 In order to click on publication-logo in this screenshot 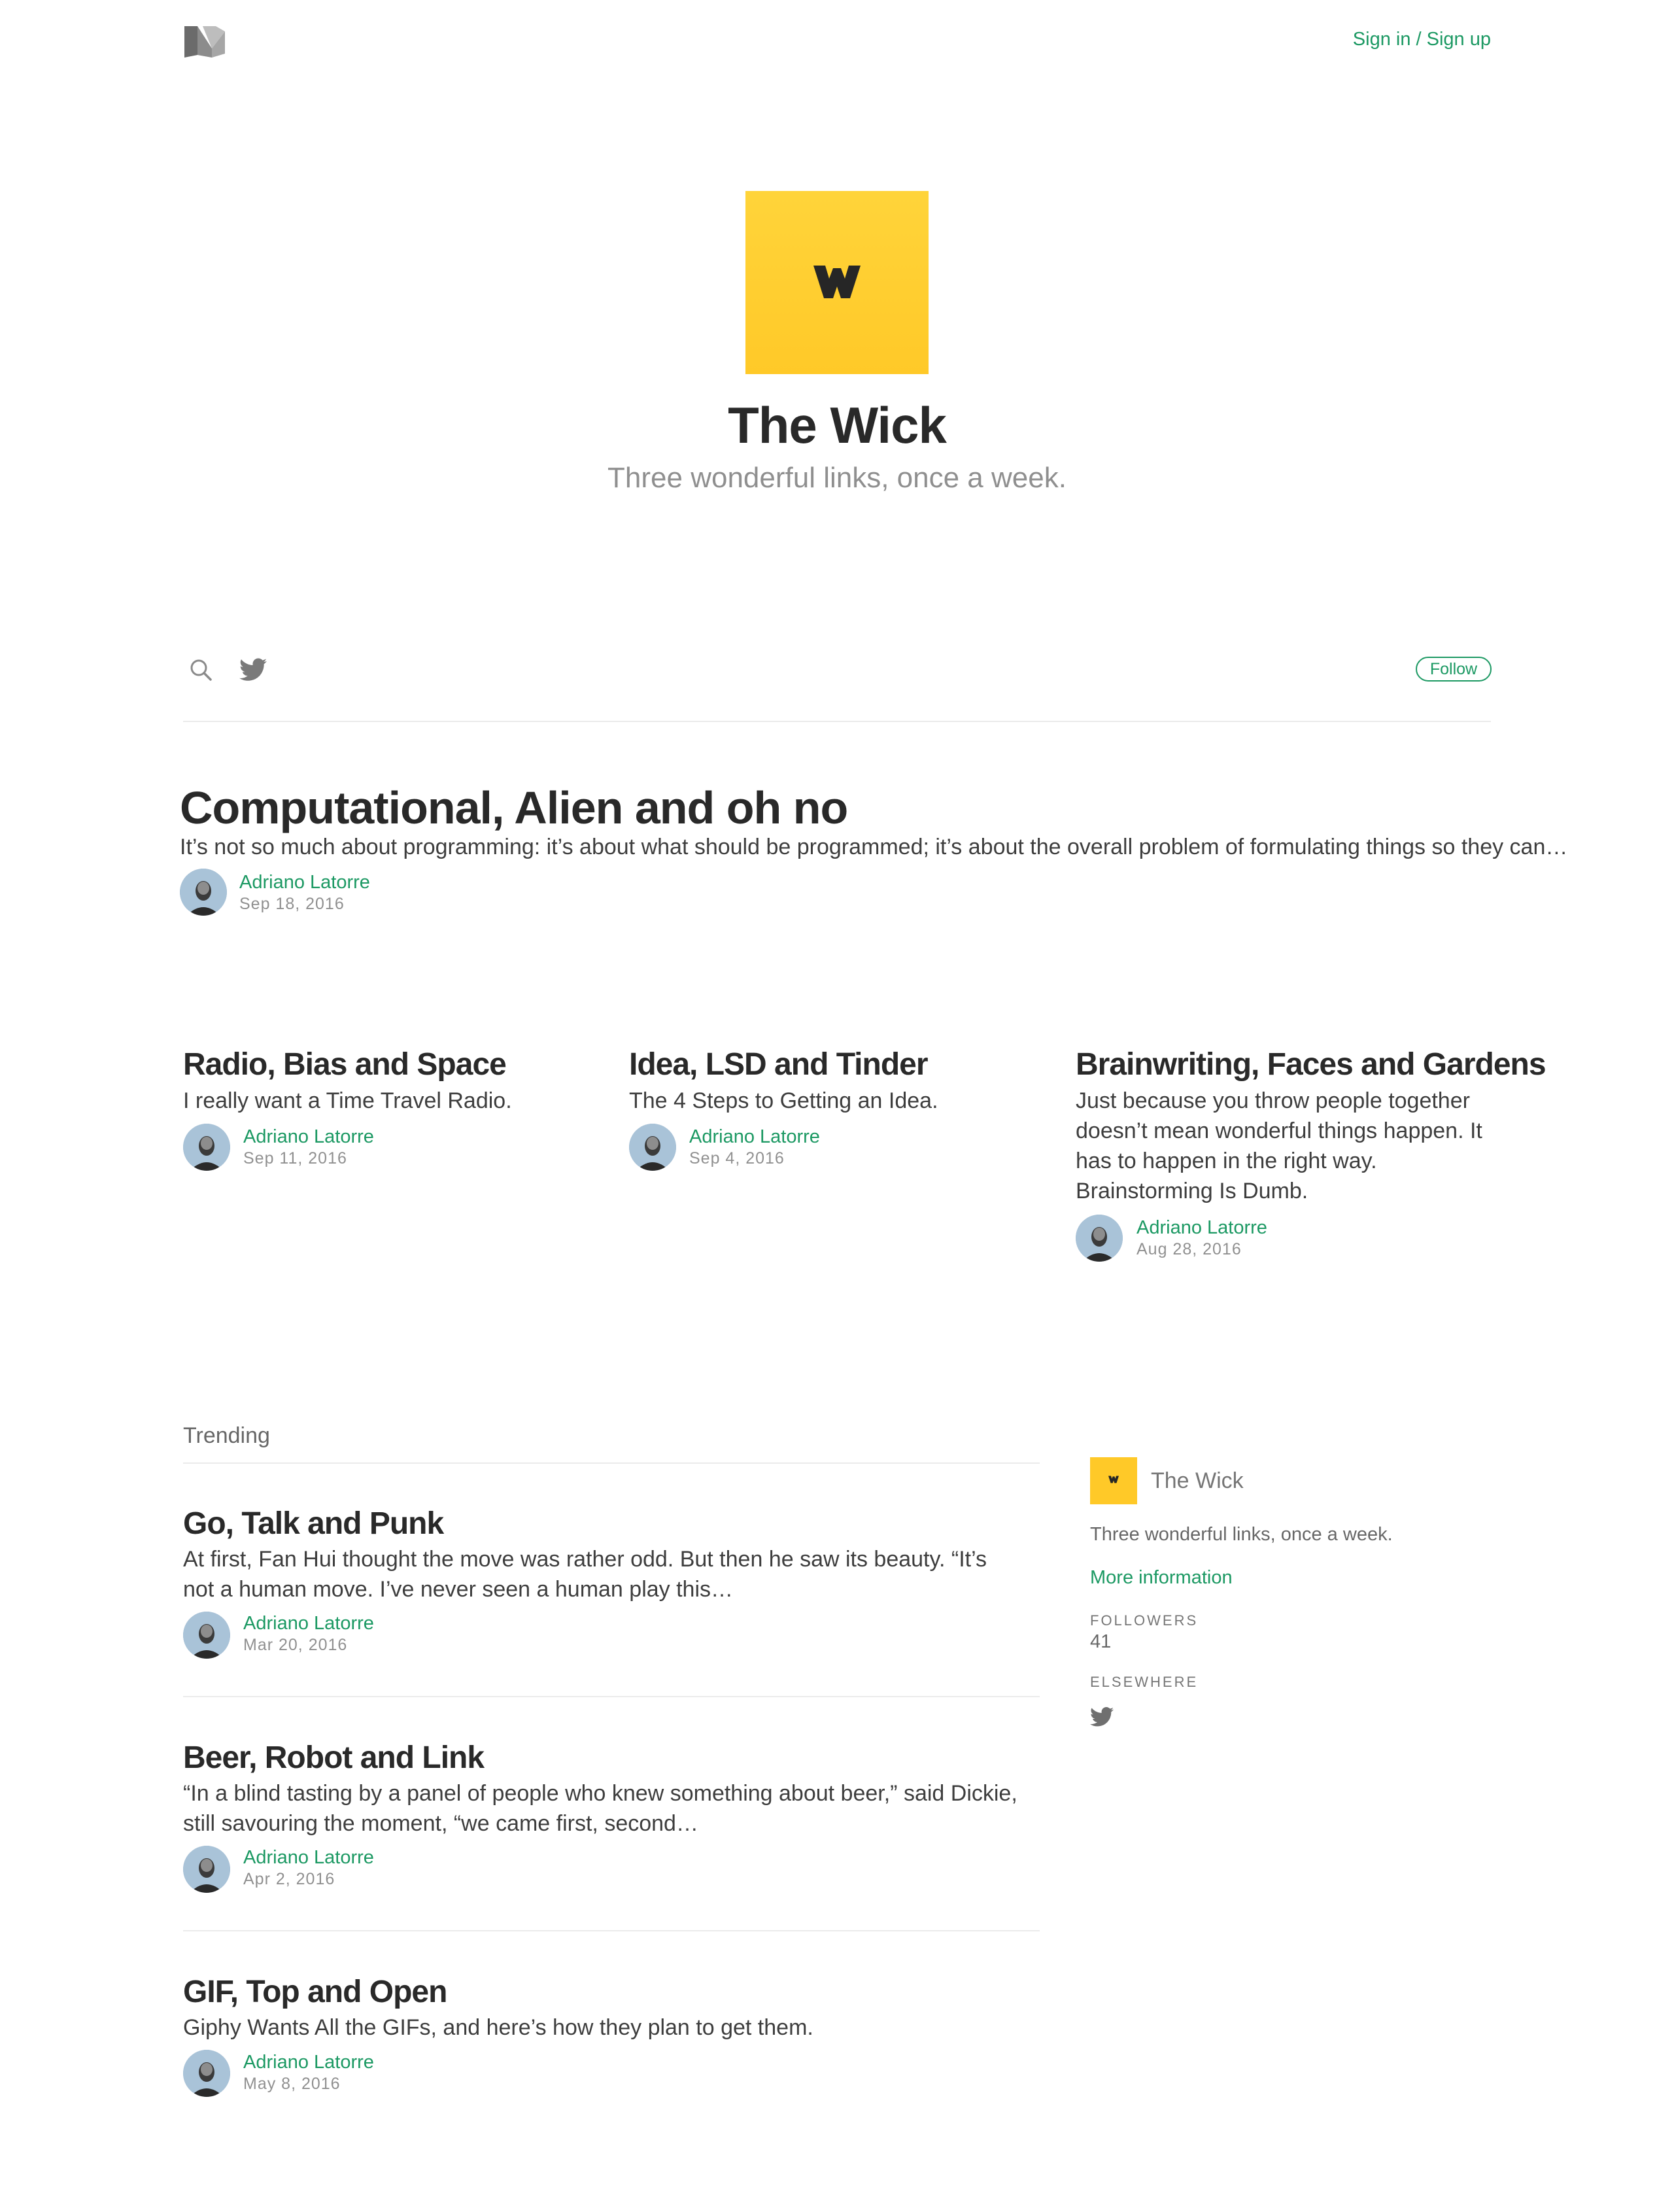, I will do `click(837, 282)`.